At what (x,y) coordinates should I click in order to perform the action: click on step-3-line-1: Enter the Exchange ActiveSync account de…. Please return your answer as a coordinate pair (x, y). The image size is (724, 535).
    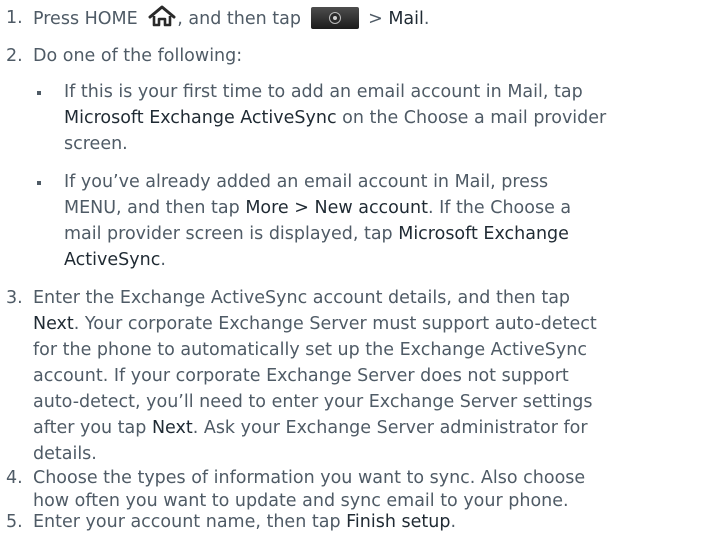
    Looking at the image, I should click on (302, 298).